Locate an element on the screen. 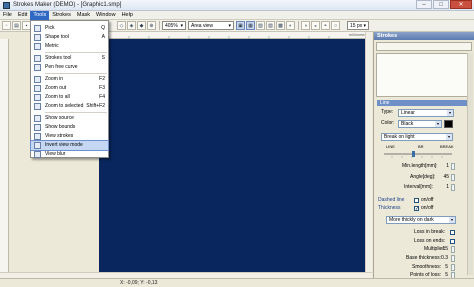 This screenshot has height=287, width=474. open-icon: ▤ is located at coordinates (16, 25).